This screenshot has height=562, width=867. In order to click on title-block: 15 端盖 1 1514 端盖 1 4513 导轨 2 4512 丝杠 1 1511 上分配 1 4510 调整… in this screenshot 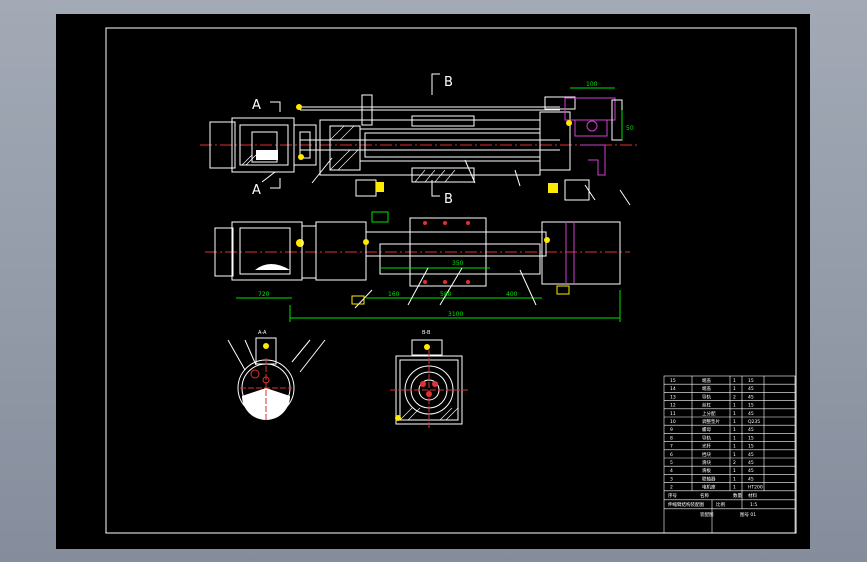, I will do `click(729, 454)`.